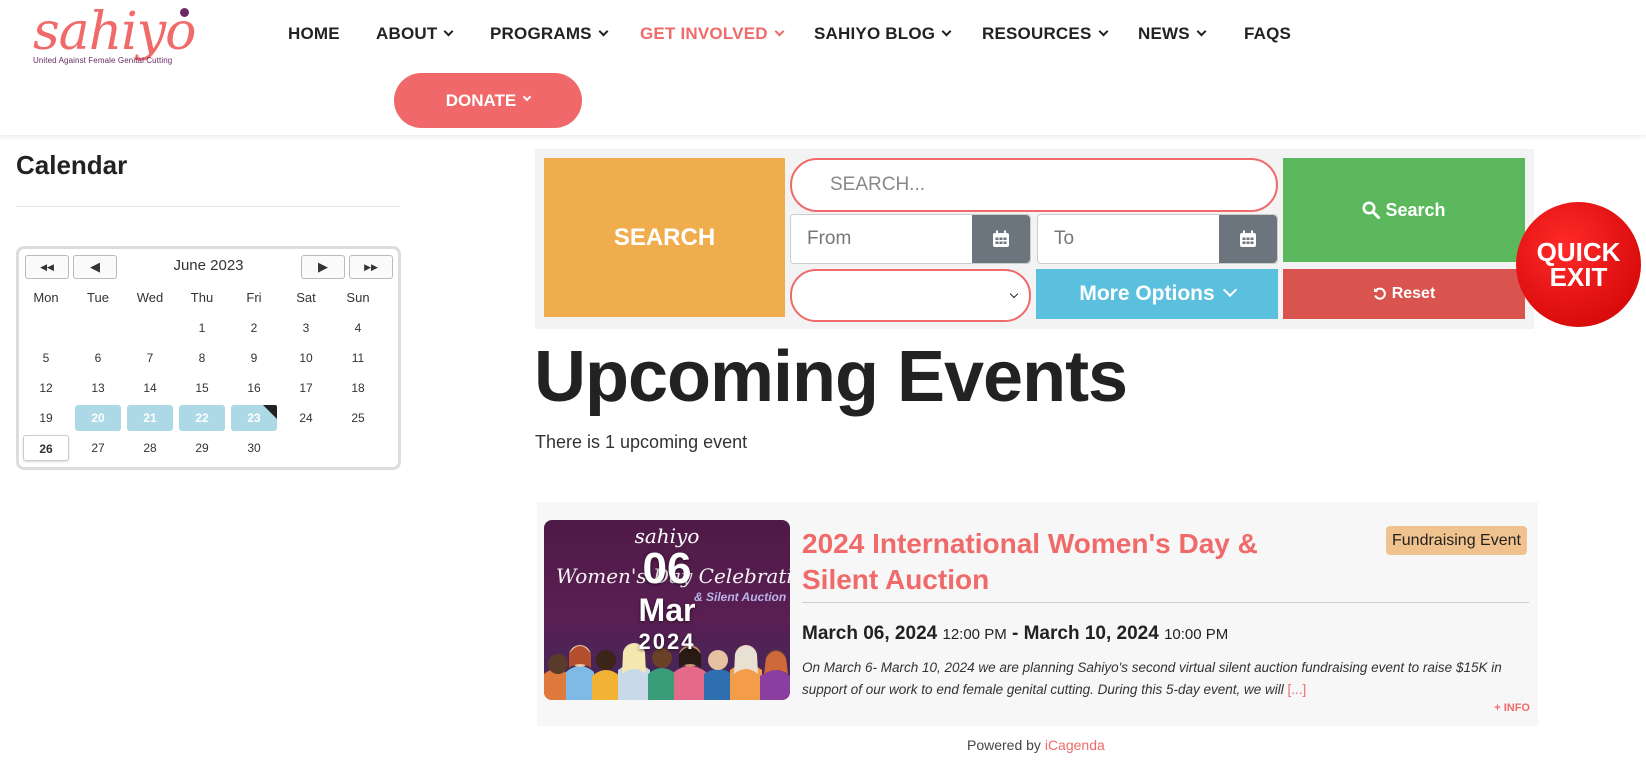  What do you see at coordinates (1165, 602) in the screenshot?
I see `event-divider` at bounding box center [1165, 602].